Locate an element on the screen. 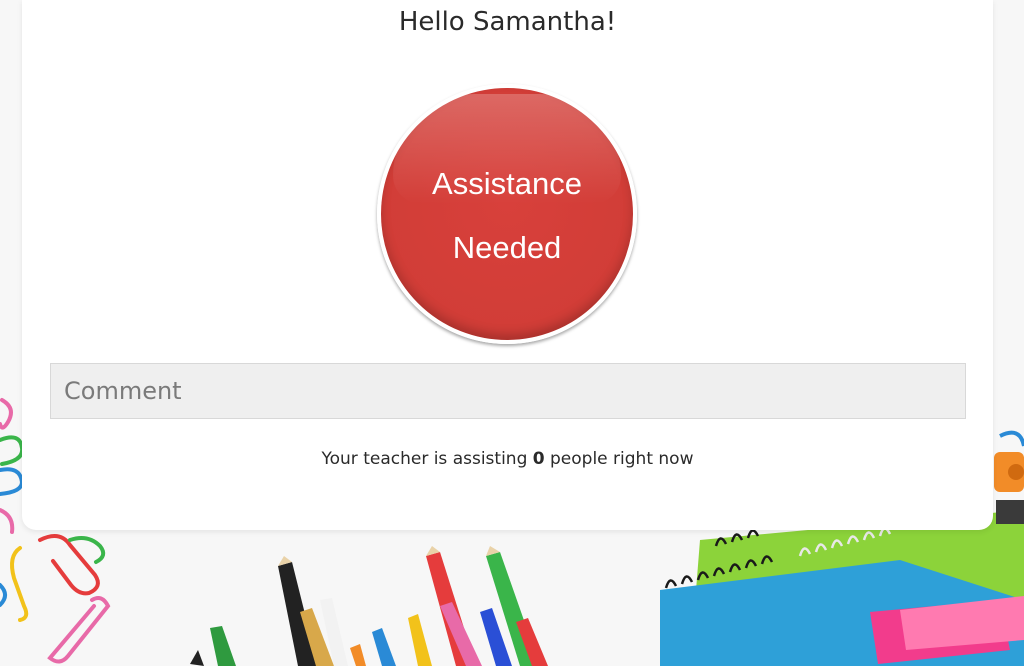 This screenshot has width=1024, height=666. sharpener-and-clip is located at coordinates (1009, 477).